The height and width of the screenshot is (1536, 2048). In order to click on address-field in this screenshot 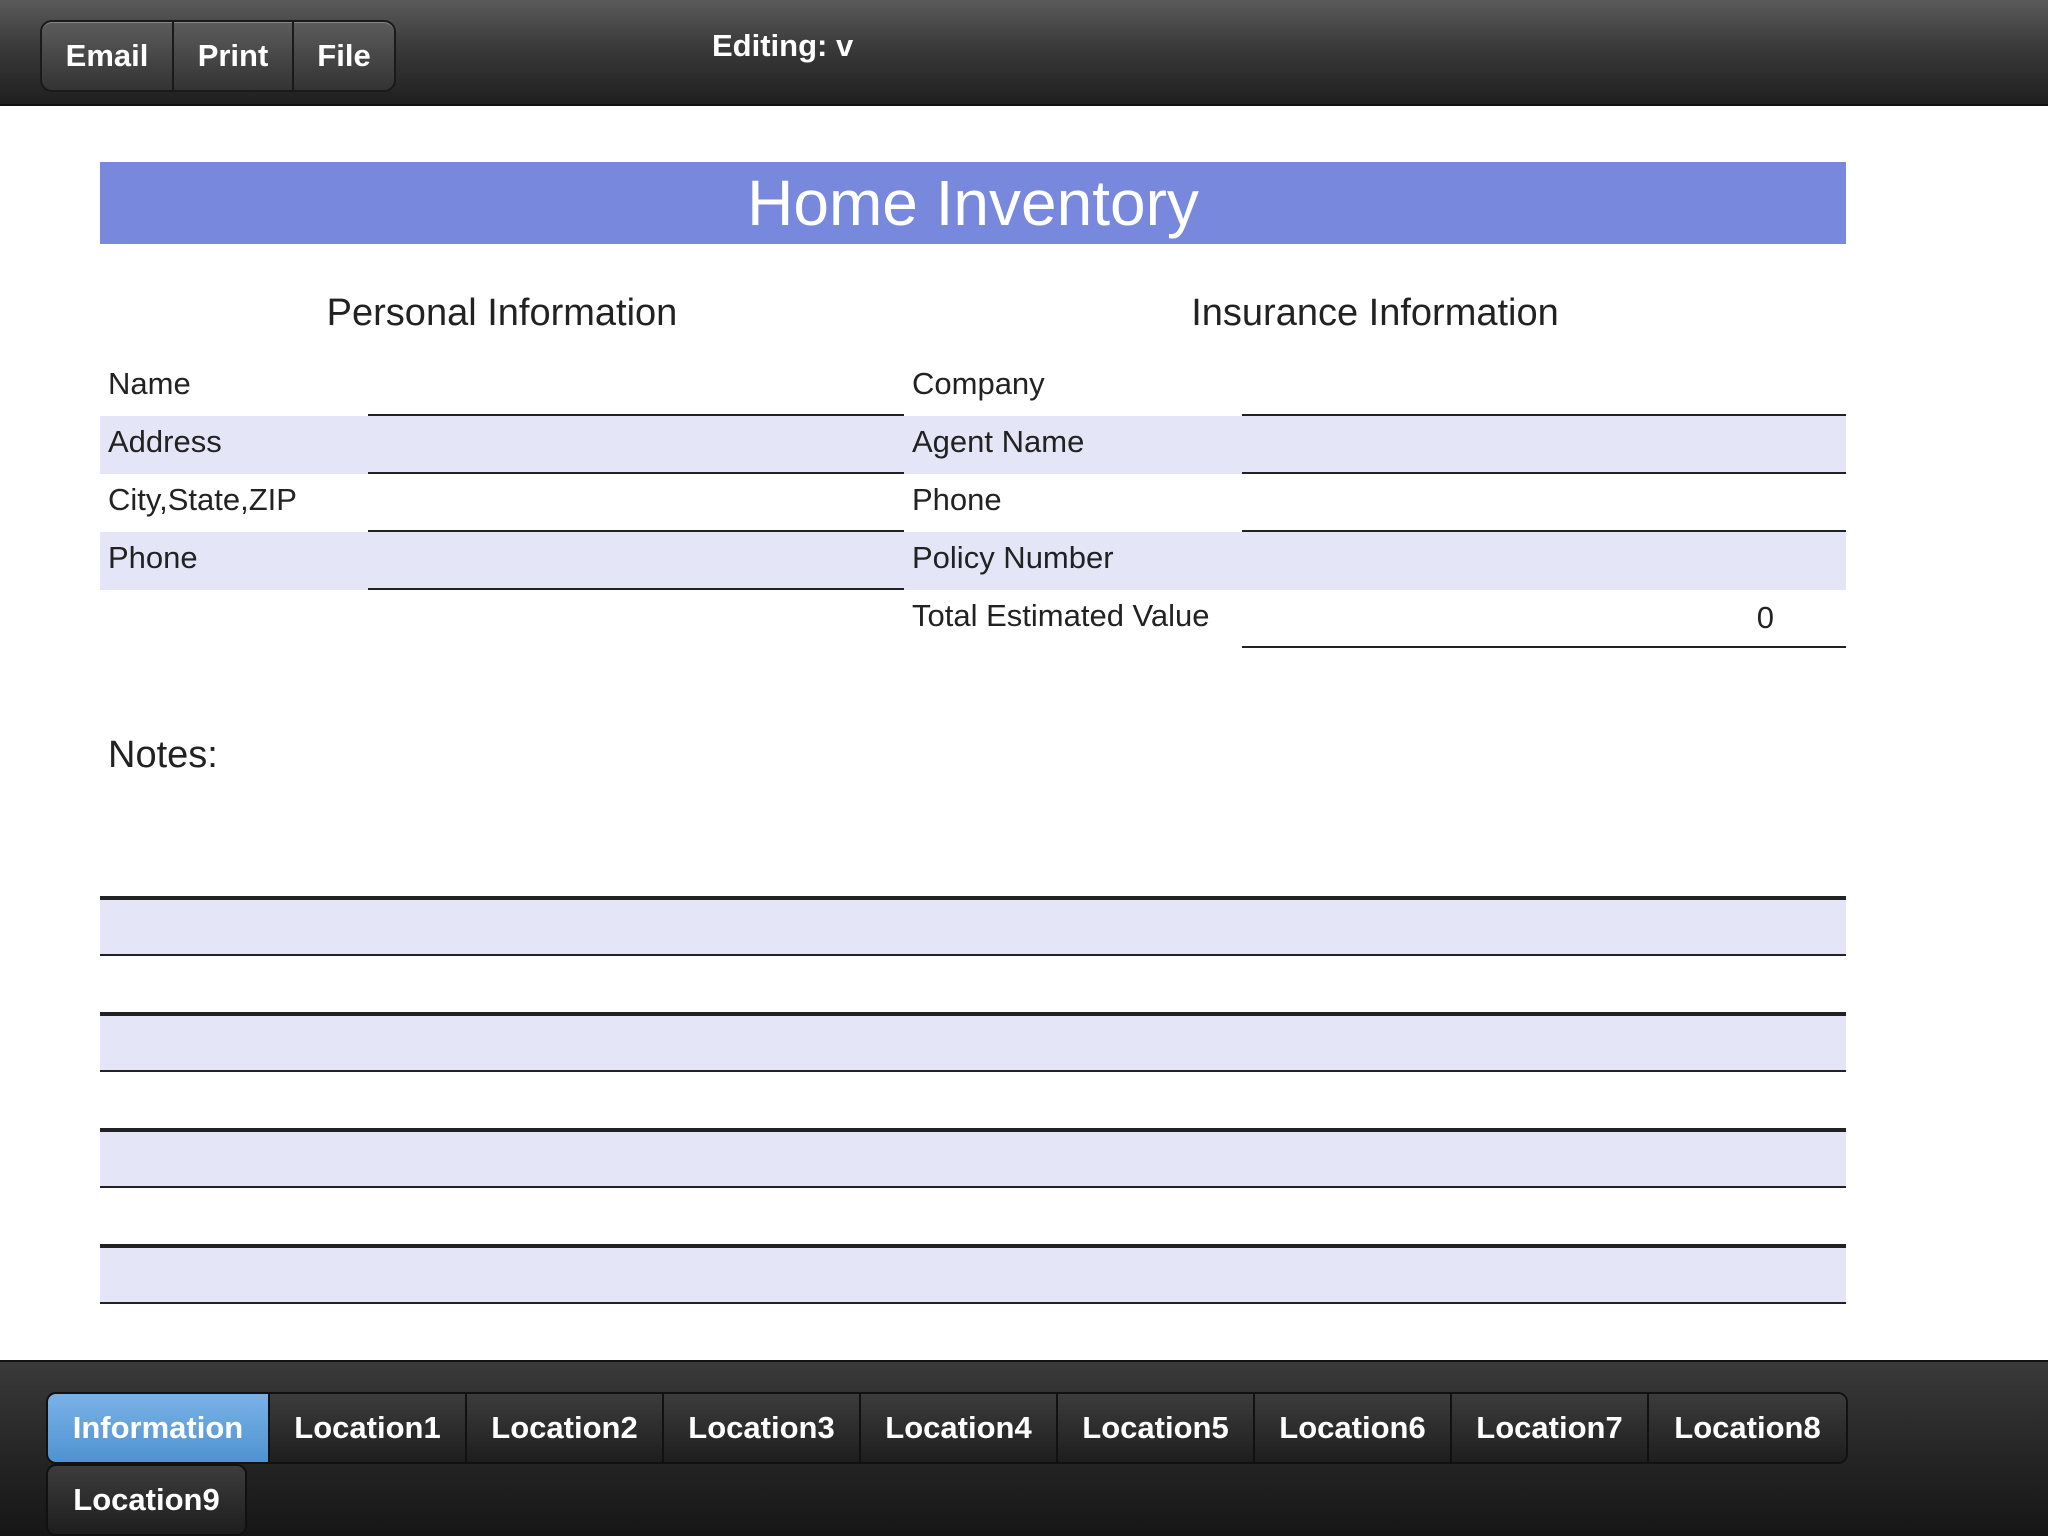, I will do `click(636, 445)`.